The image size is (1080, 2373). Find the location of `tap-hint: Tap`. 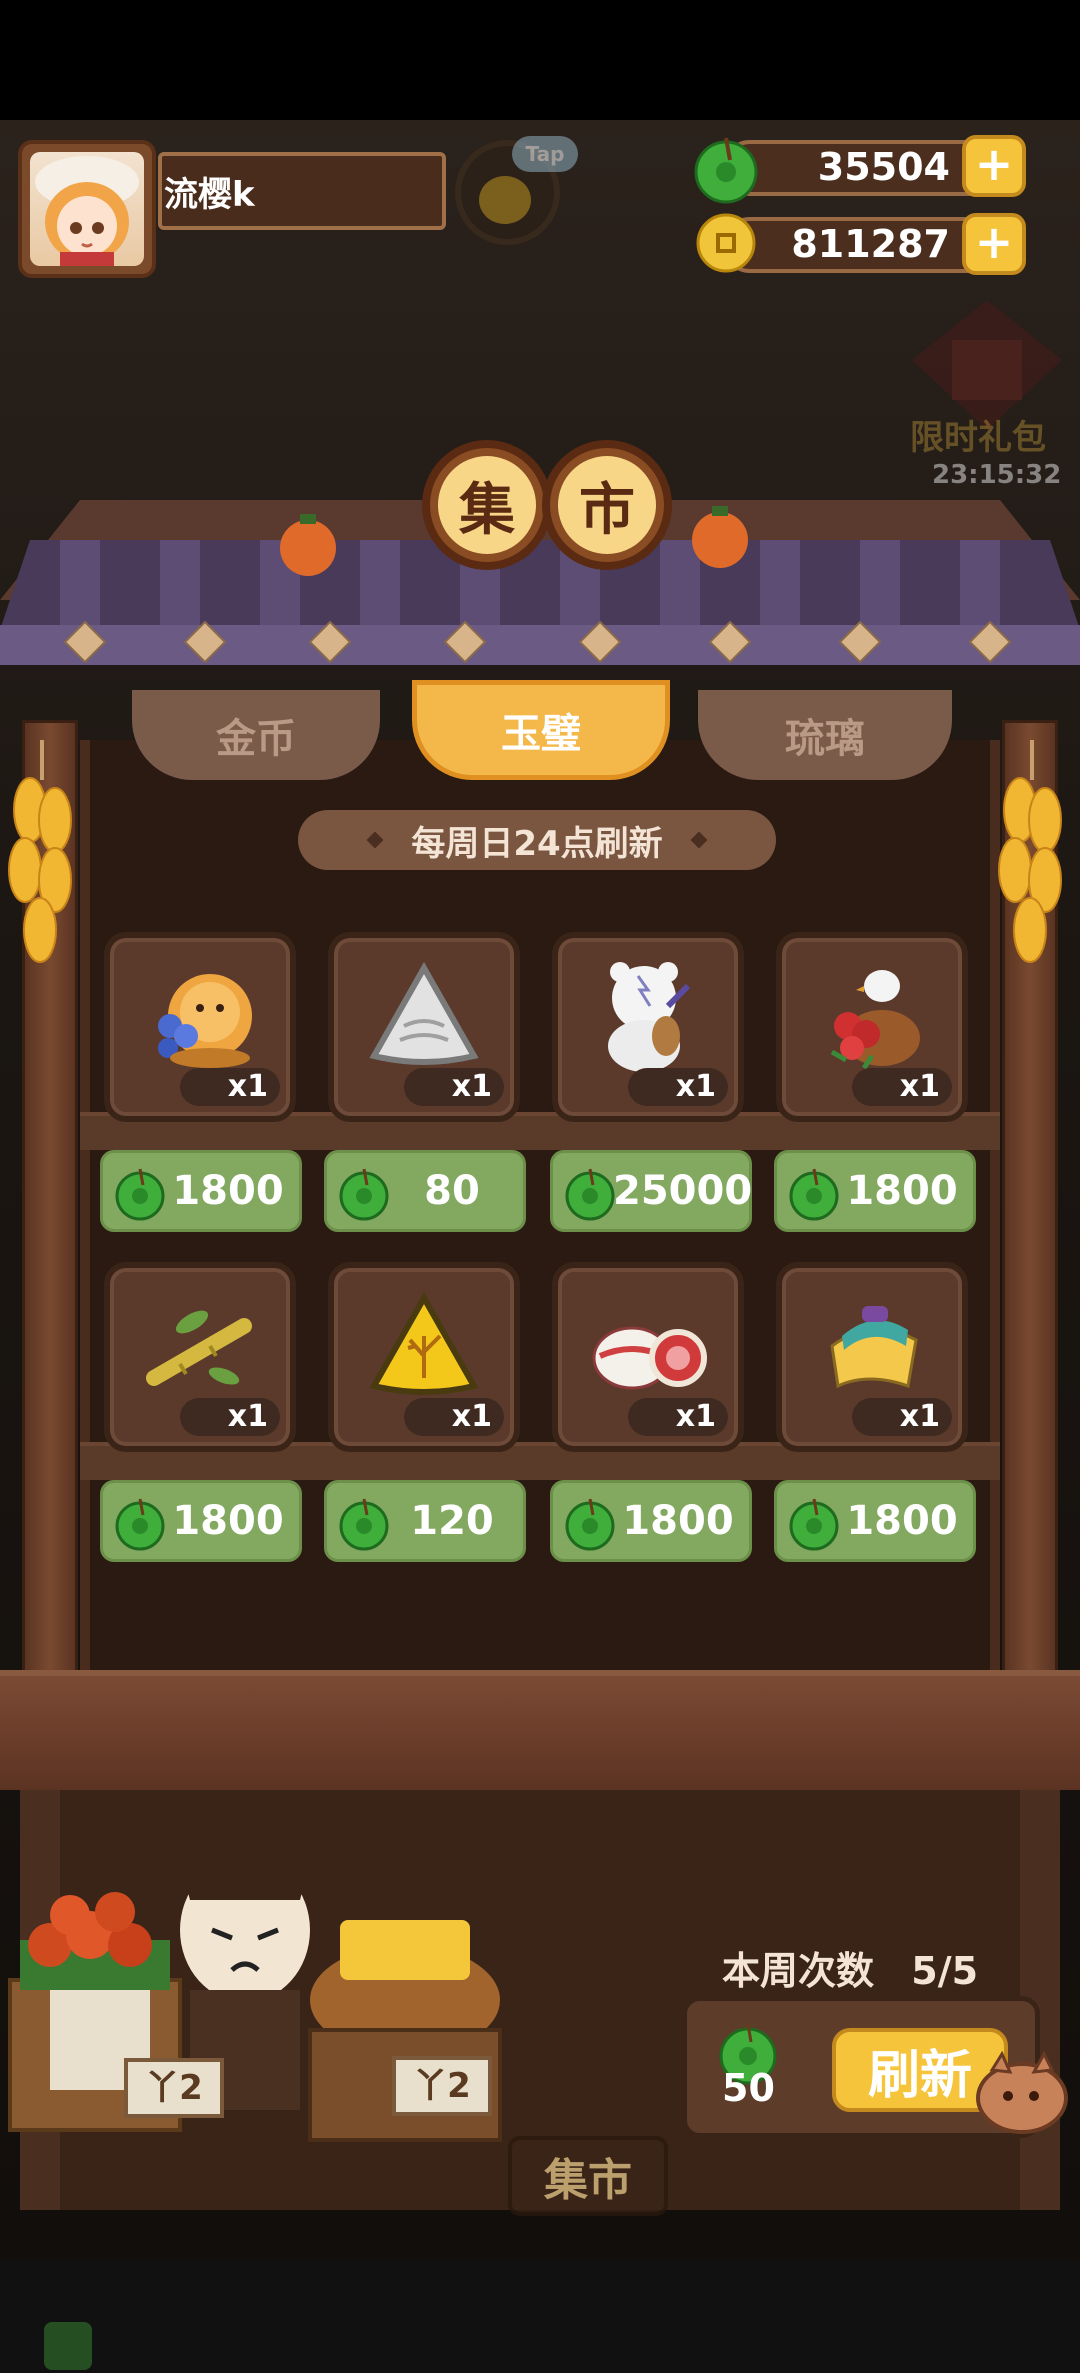

tap-hint: Tap is located at coordinates (545, 154).